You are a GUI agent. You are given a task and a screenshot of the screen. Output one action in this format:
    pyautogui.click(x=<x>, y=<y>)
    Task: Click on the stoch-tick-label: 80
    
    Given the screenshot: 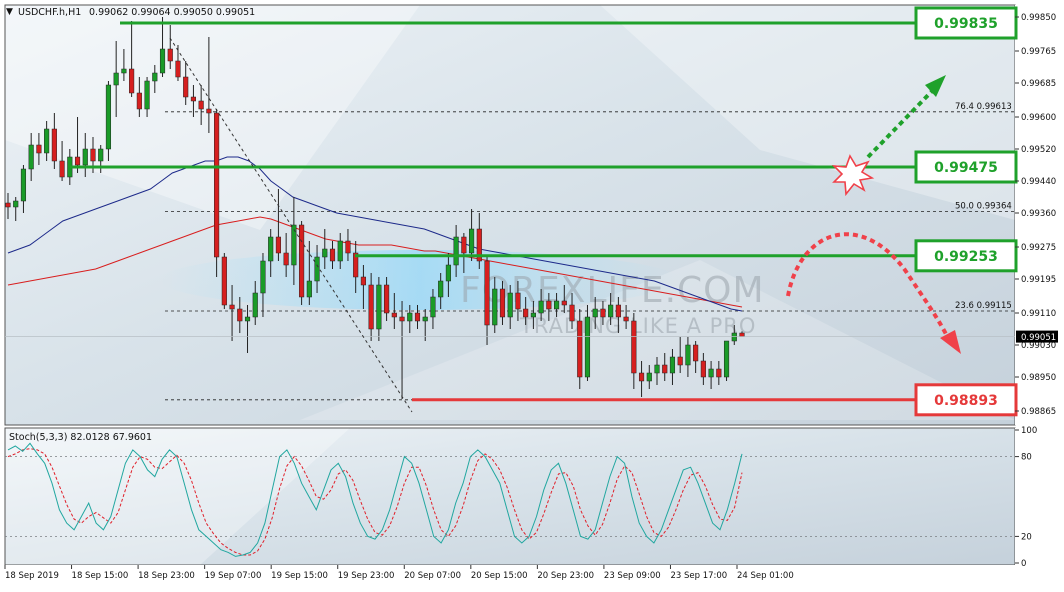 What is the action you would take?
    pyautogui.click(x=1026, y=458)
    